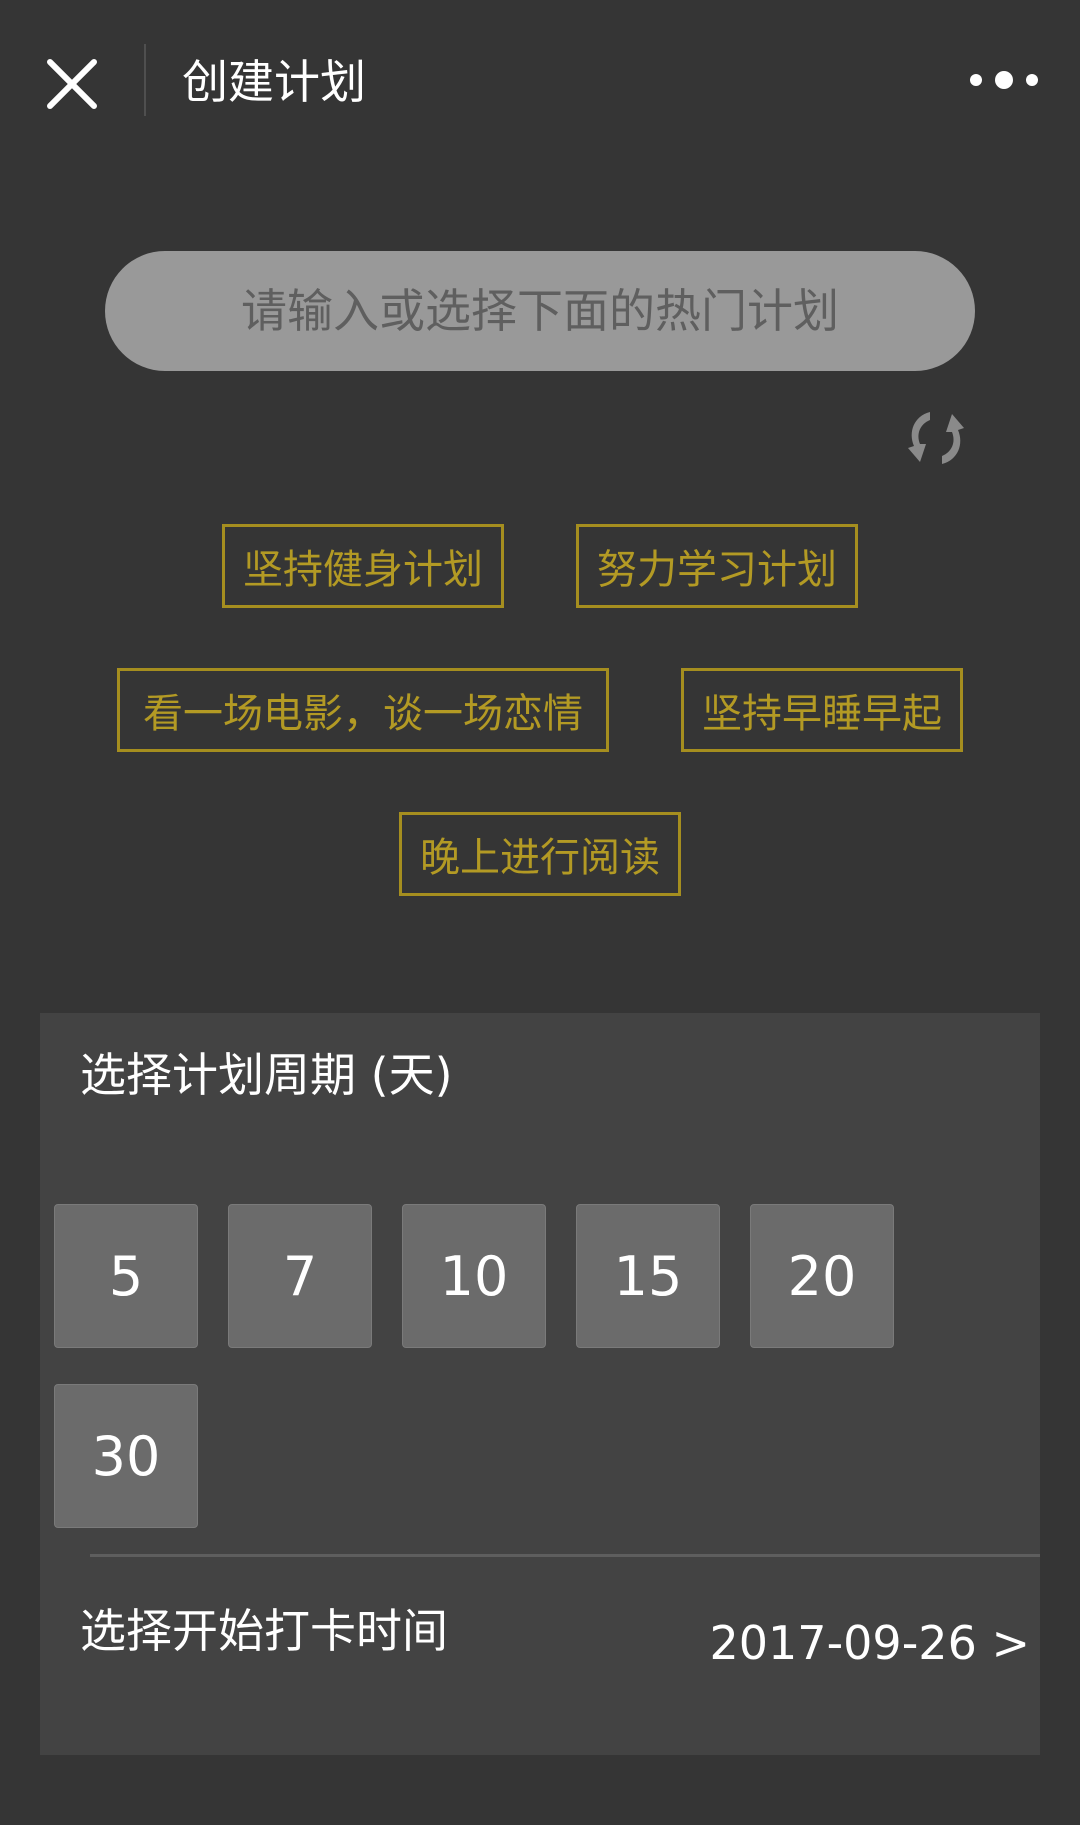 The width and height of the screenshot is (1080, 1825). Describe the element at coordinates (822, 1276) in the screenshot. I see `period-option: 20` at that location.